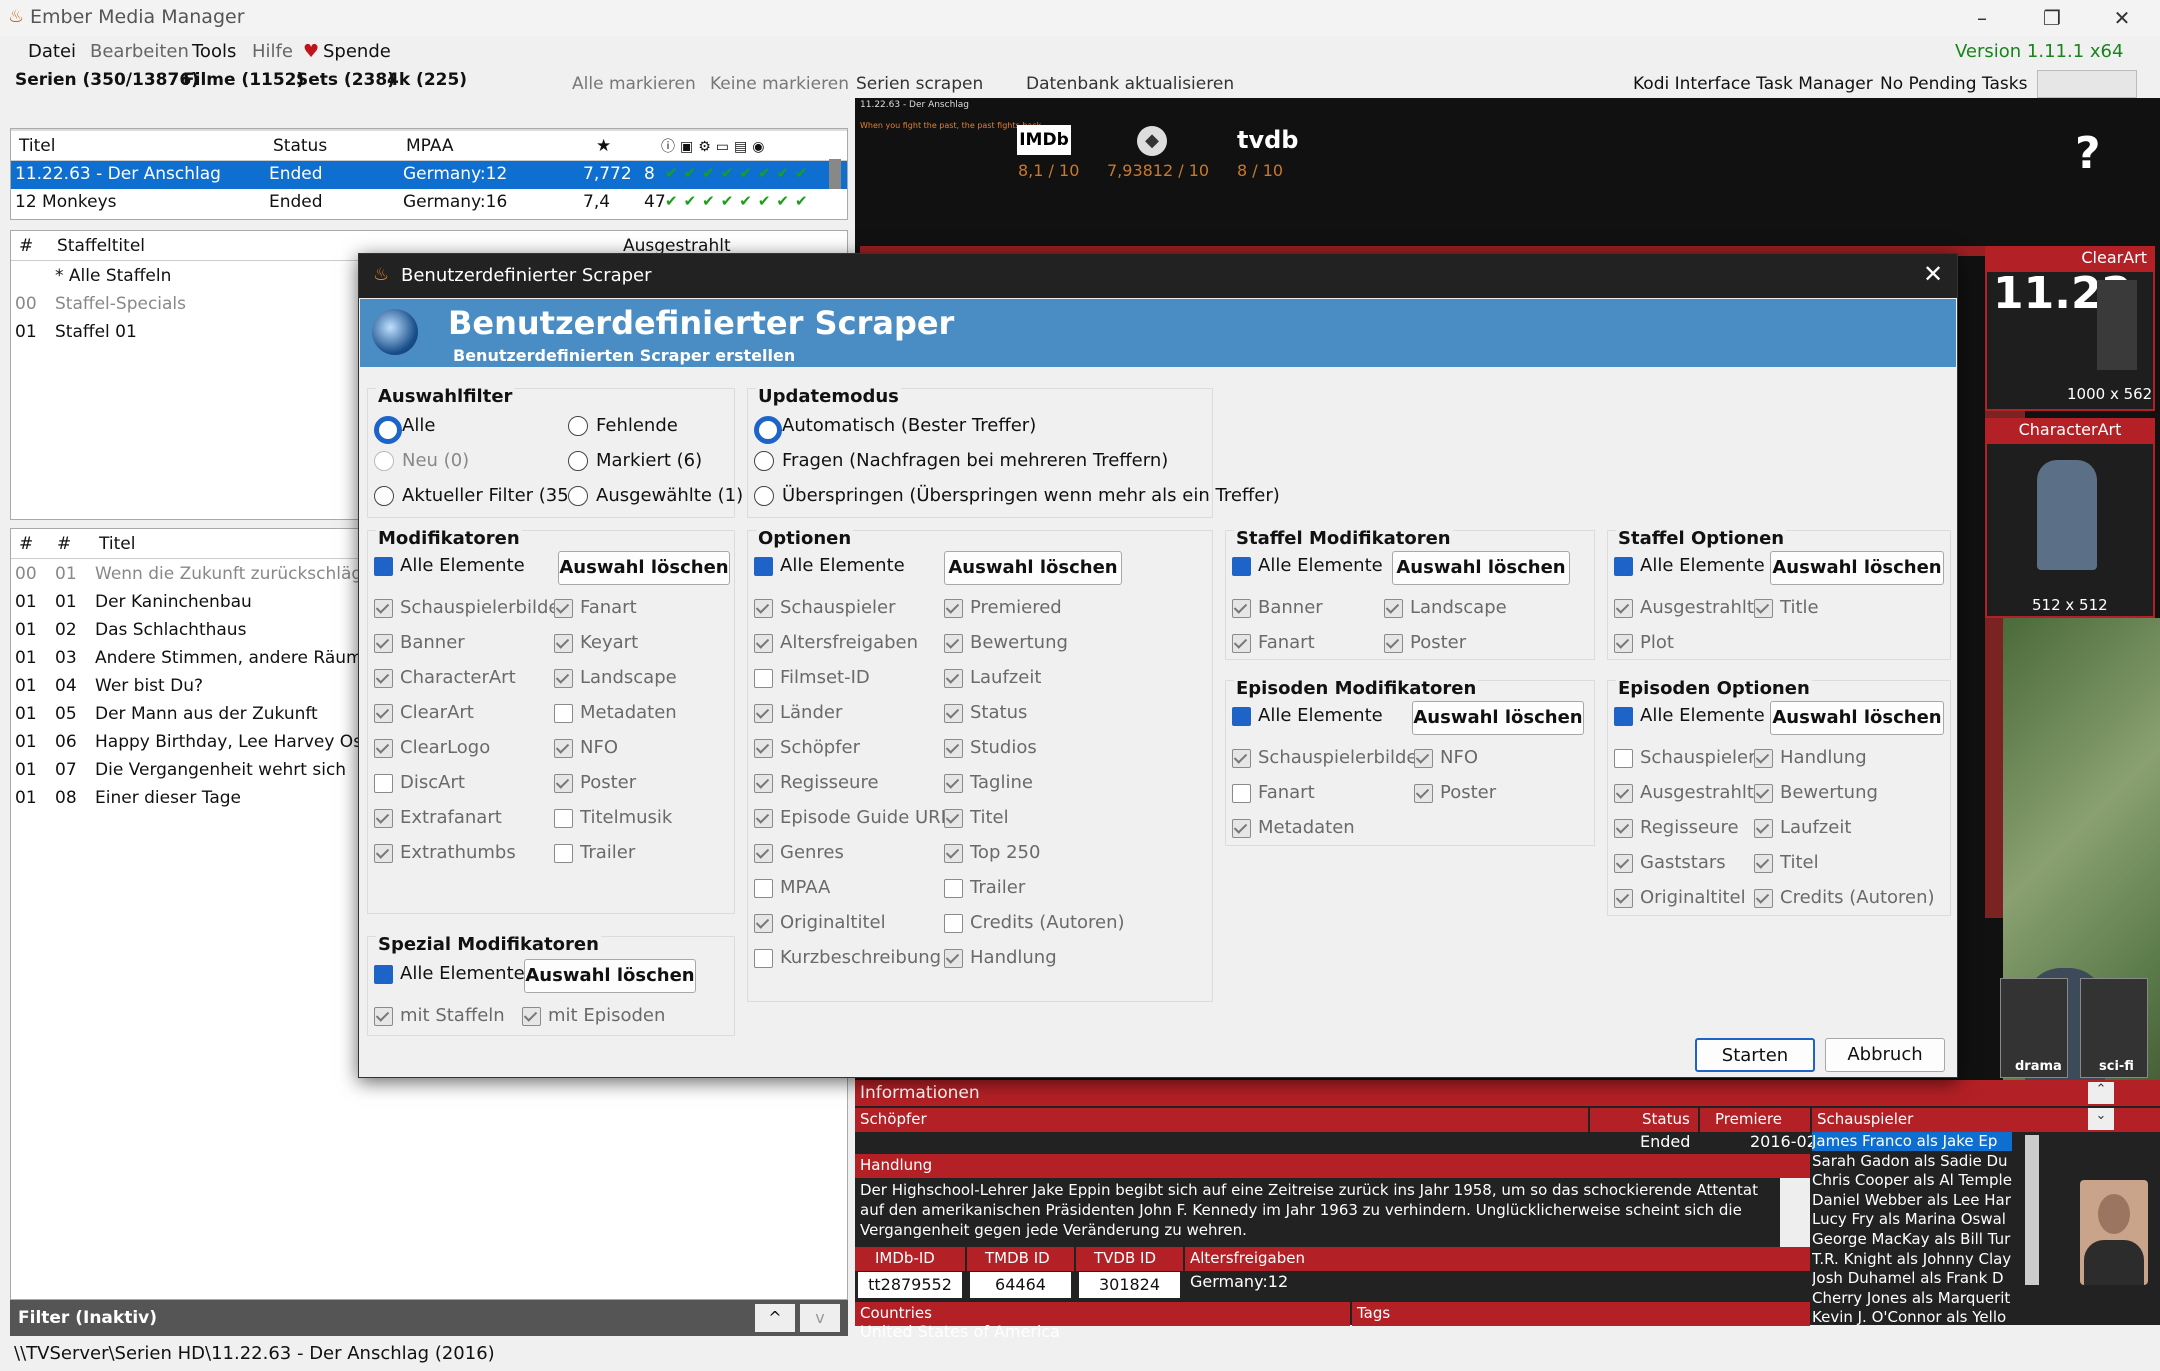 The height and width of the screenshot is (1371, 2160). I want to click on actor-item: Daniel Webber als Lee Har, so click(1912, 1200).